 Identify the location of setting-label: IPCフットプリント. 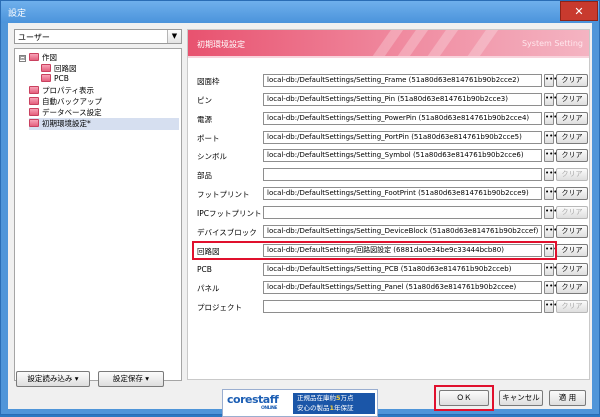
(229, 213).